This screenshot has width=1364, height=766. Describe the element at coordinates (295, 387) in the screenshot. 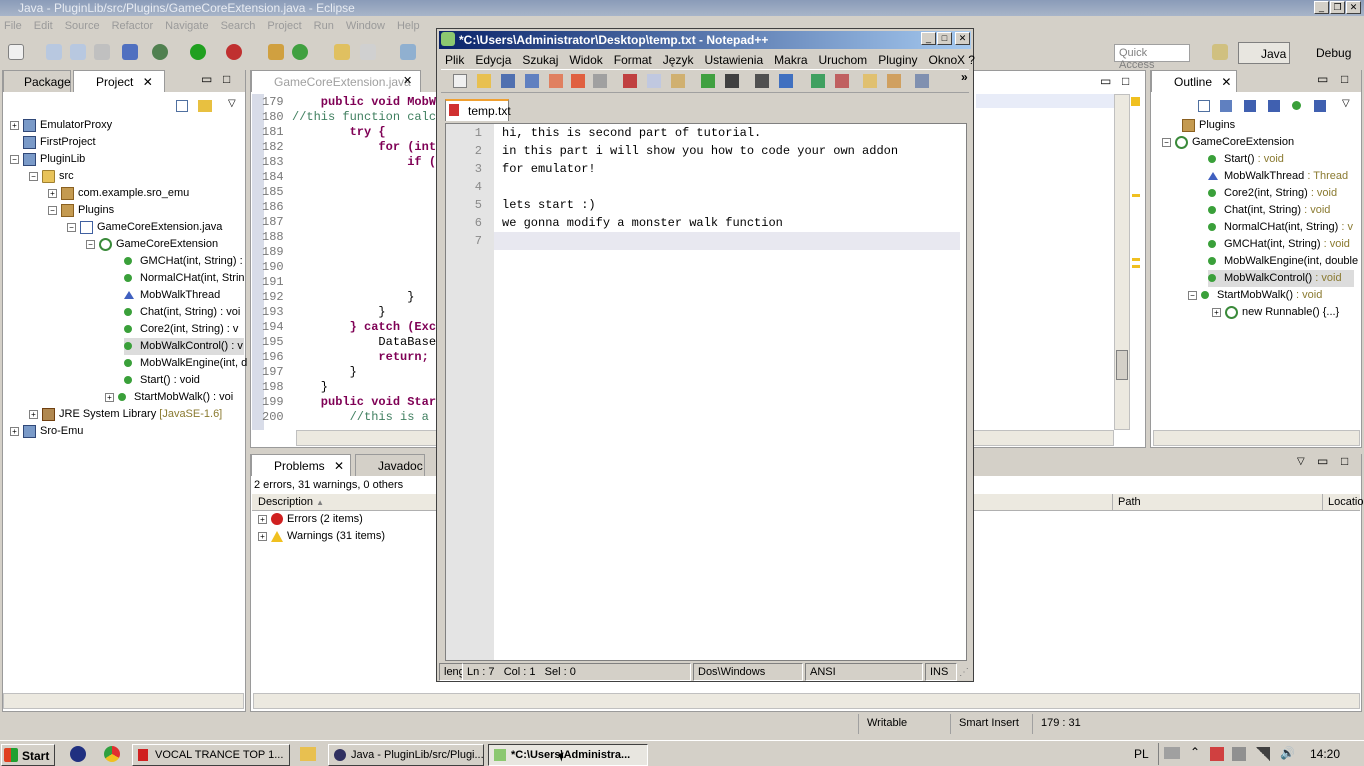

I see `code-line: 198 }` at that location.